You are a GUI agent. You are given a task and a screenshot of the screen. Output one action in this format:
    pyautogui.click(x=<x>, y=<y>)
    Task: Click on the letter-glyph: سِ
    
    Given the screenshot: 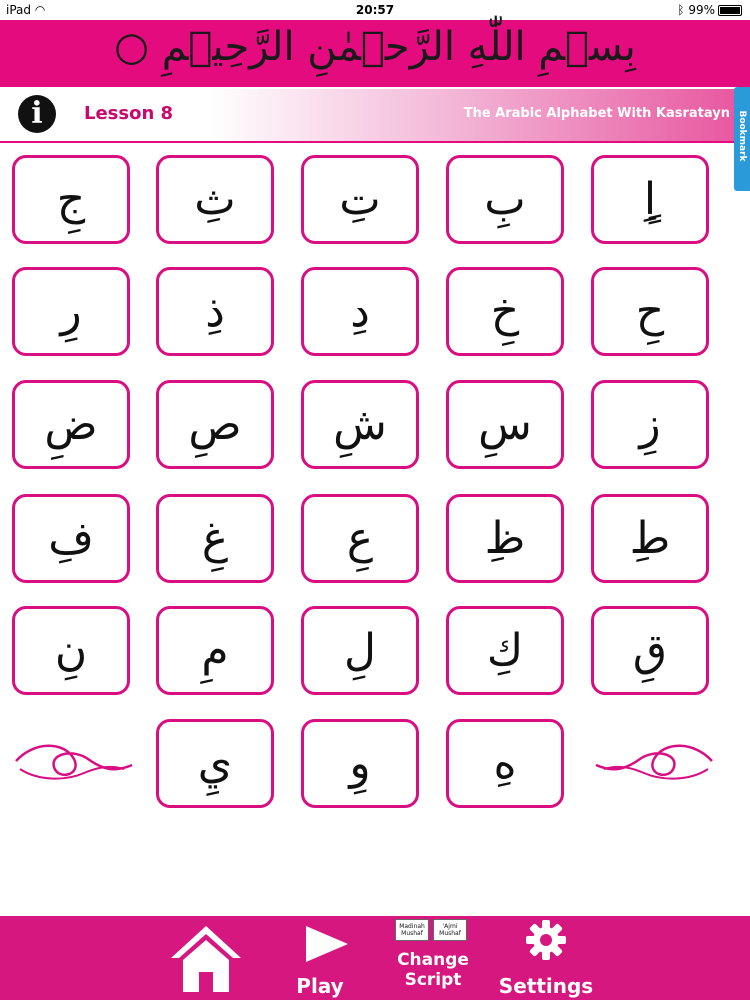 What is the action you would take?
    pyautogui.click(x=505, y=424)
    